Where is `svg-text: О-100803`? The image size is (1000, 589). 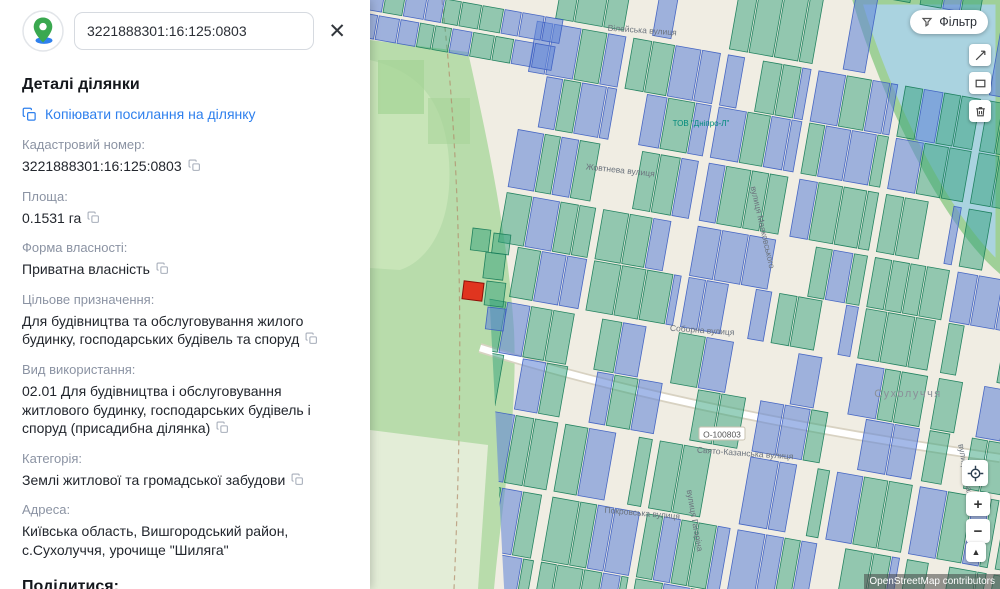 svg-text: О-100803 is located at coordinates (722, 435).